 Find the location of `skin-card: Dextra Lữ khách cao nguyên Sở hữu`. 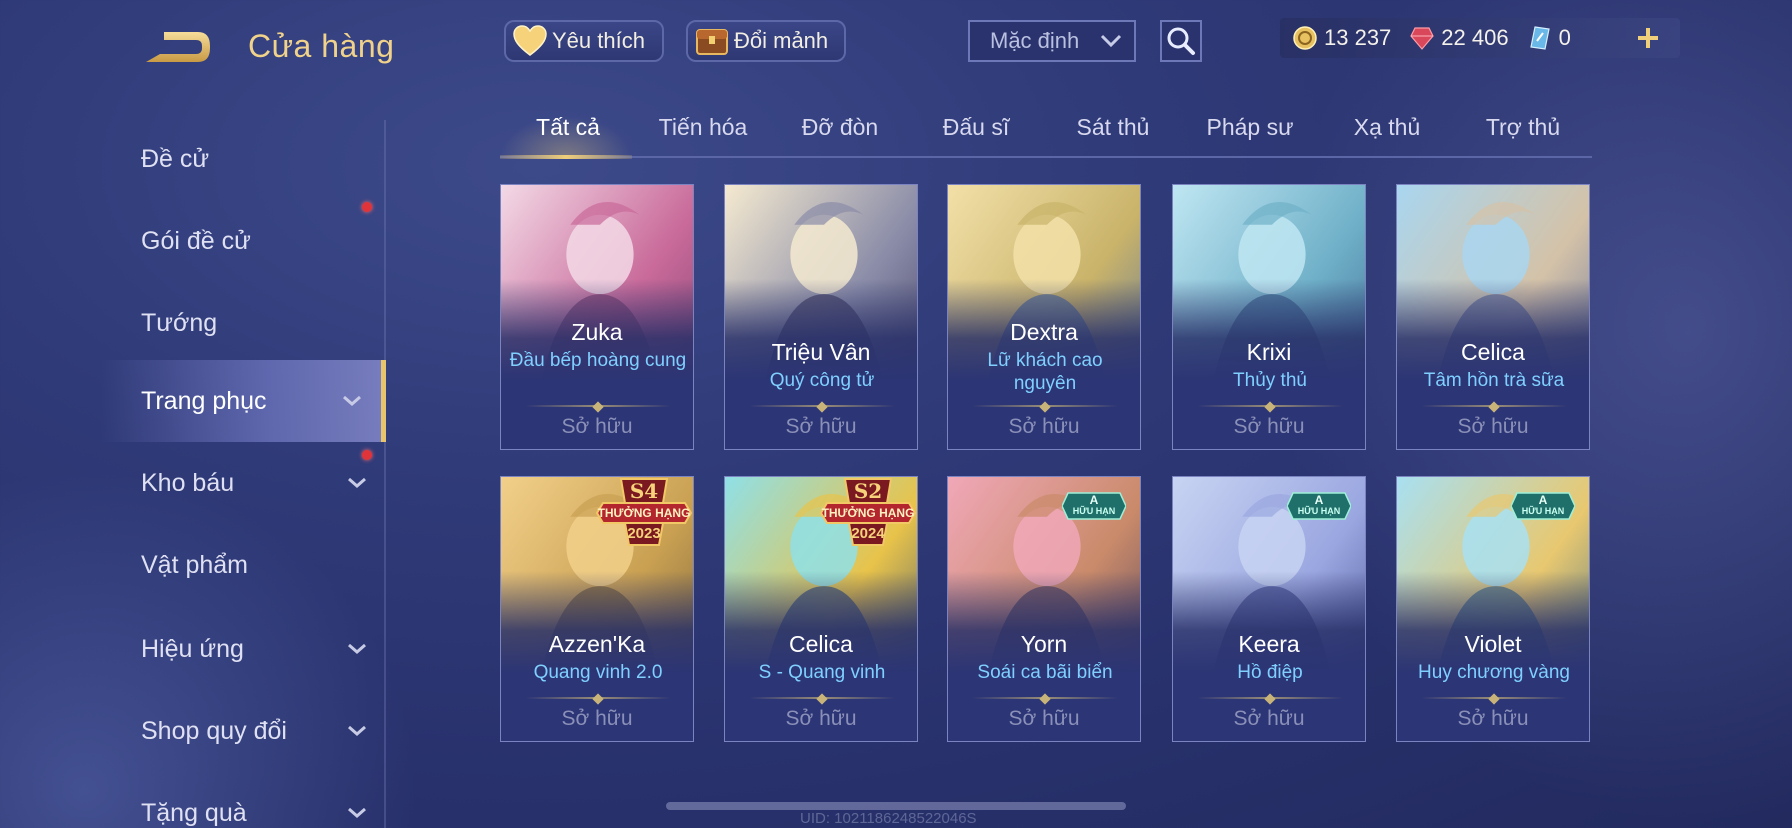

skin-card: Dextra Lữ khách cao nguyên Sở hữu is located at coordinates (1044, 317).